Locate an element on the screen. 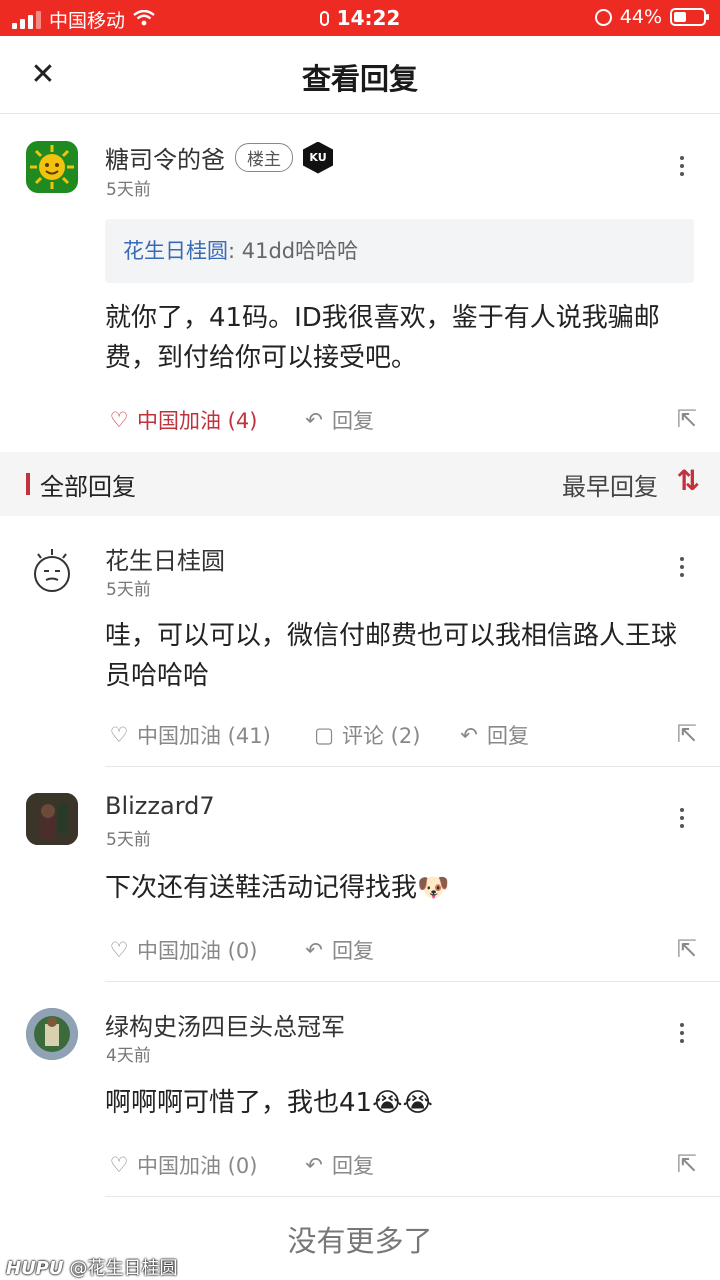 Image resolution: width=720 pixels, height=1280 pixels. quoted-author: 花生日桂圆 is located at coordinates (175, 251).